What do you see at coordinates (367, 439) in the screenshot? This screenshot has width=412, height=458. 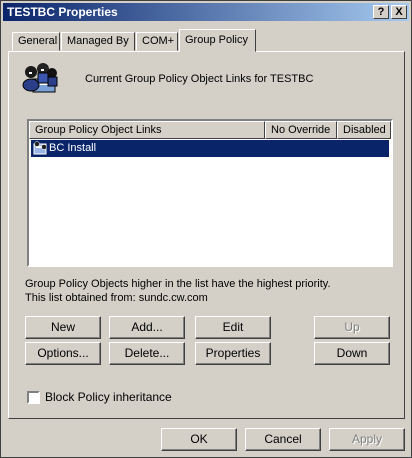 I see `apply-button: Apply` at bounding box center [367, 439].